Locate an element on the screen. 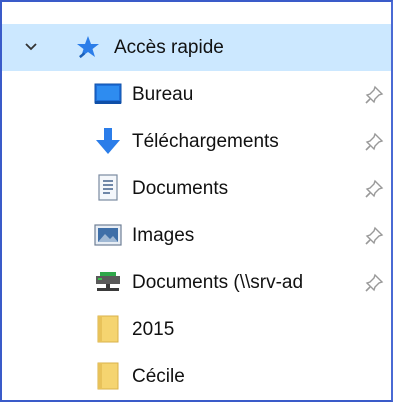 This screenshot has width=393, height=402. desktop-icon is located at coordinates (108, 94).